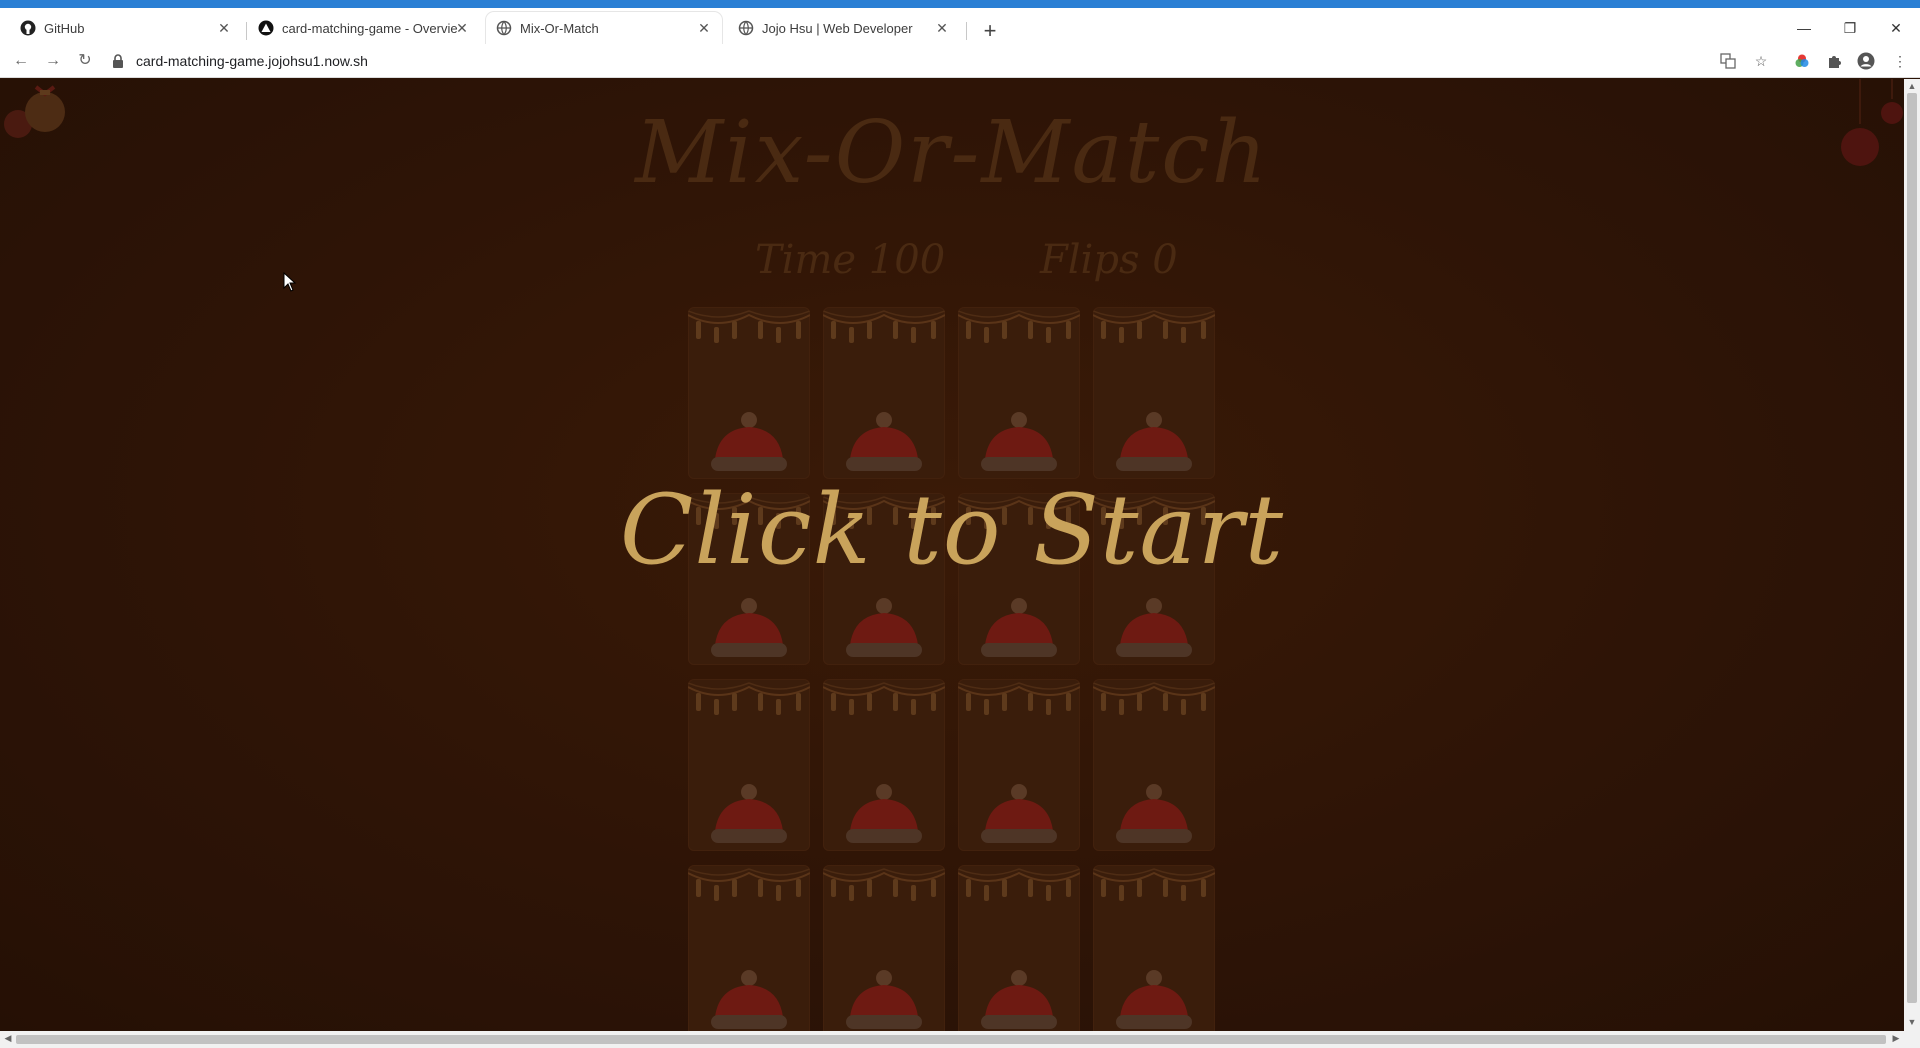  I want to click on minimize-icon: —, so click(1804, 28).